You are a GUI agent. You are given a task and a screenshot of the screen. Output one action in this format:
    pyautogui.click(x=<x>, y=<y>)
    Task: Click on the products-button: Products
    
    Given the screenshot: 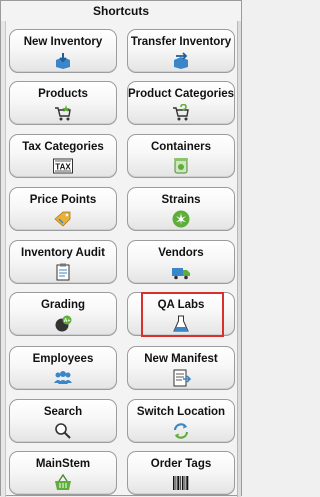 What is the action you would take?
    pyautogui.click(x=63, y=103)
    